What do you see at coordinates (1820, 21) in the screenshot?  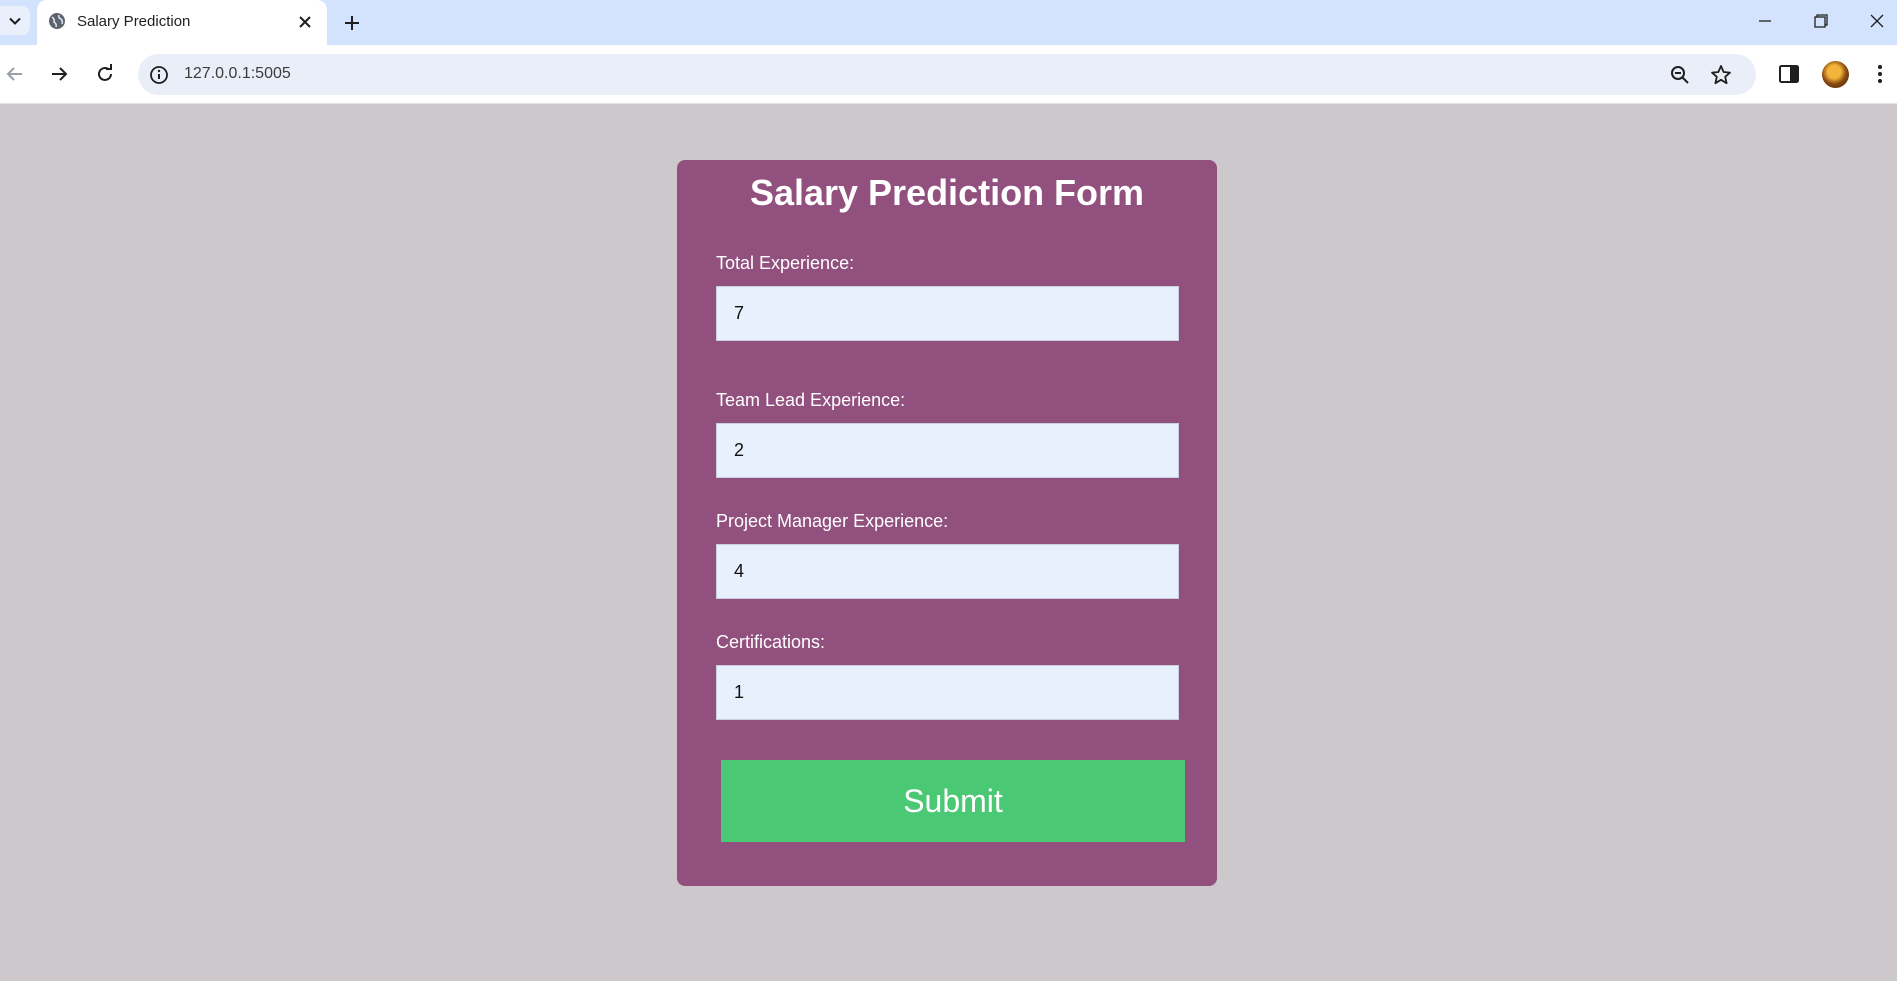 I see `restore-icon` at bounding box center [1820, 21].